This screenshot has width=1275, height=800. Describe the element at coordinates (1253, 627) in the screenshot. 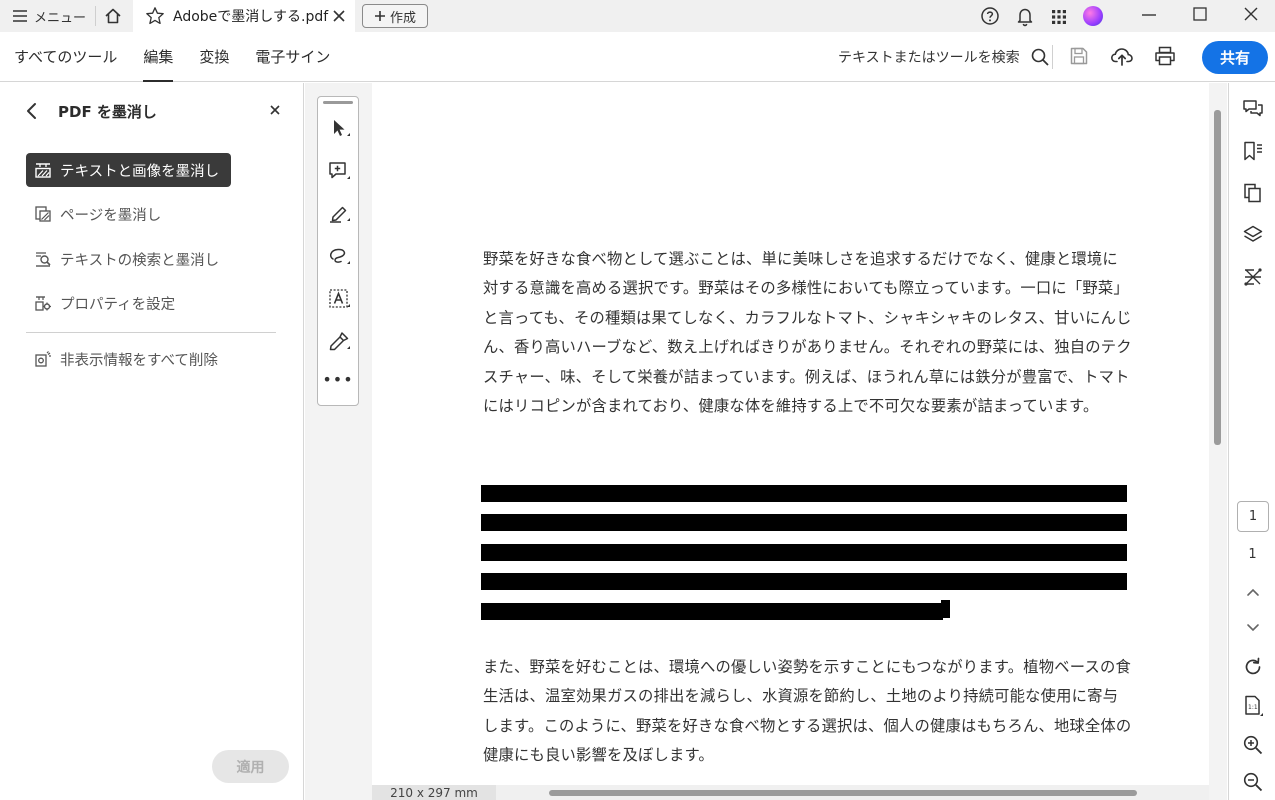

I see `chevron-down-icon` at that location.